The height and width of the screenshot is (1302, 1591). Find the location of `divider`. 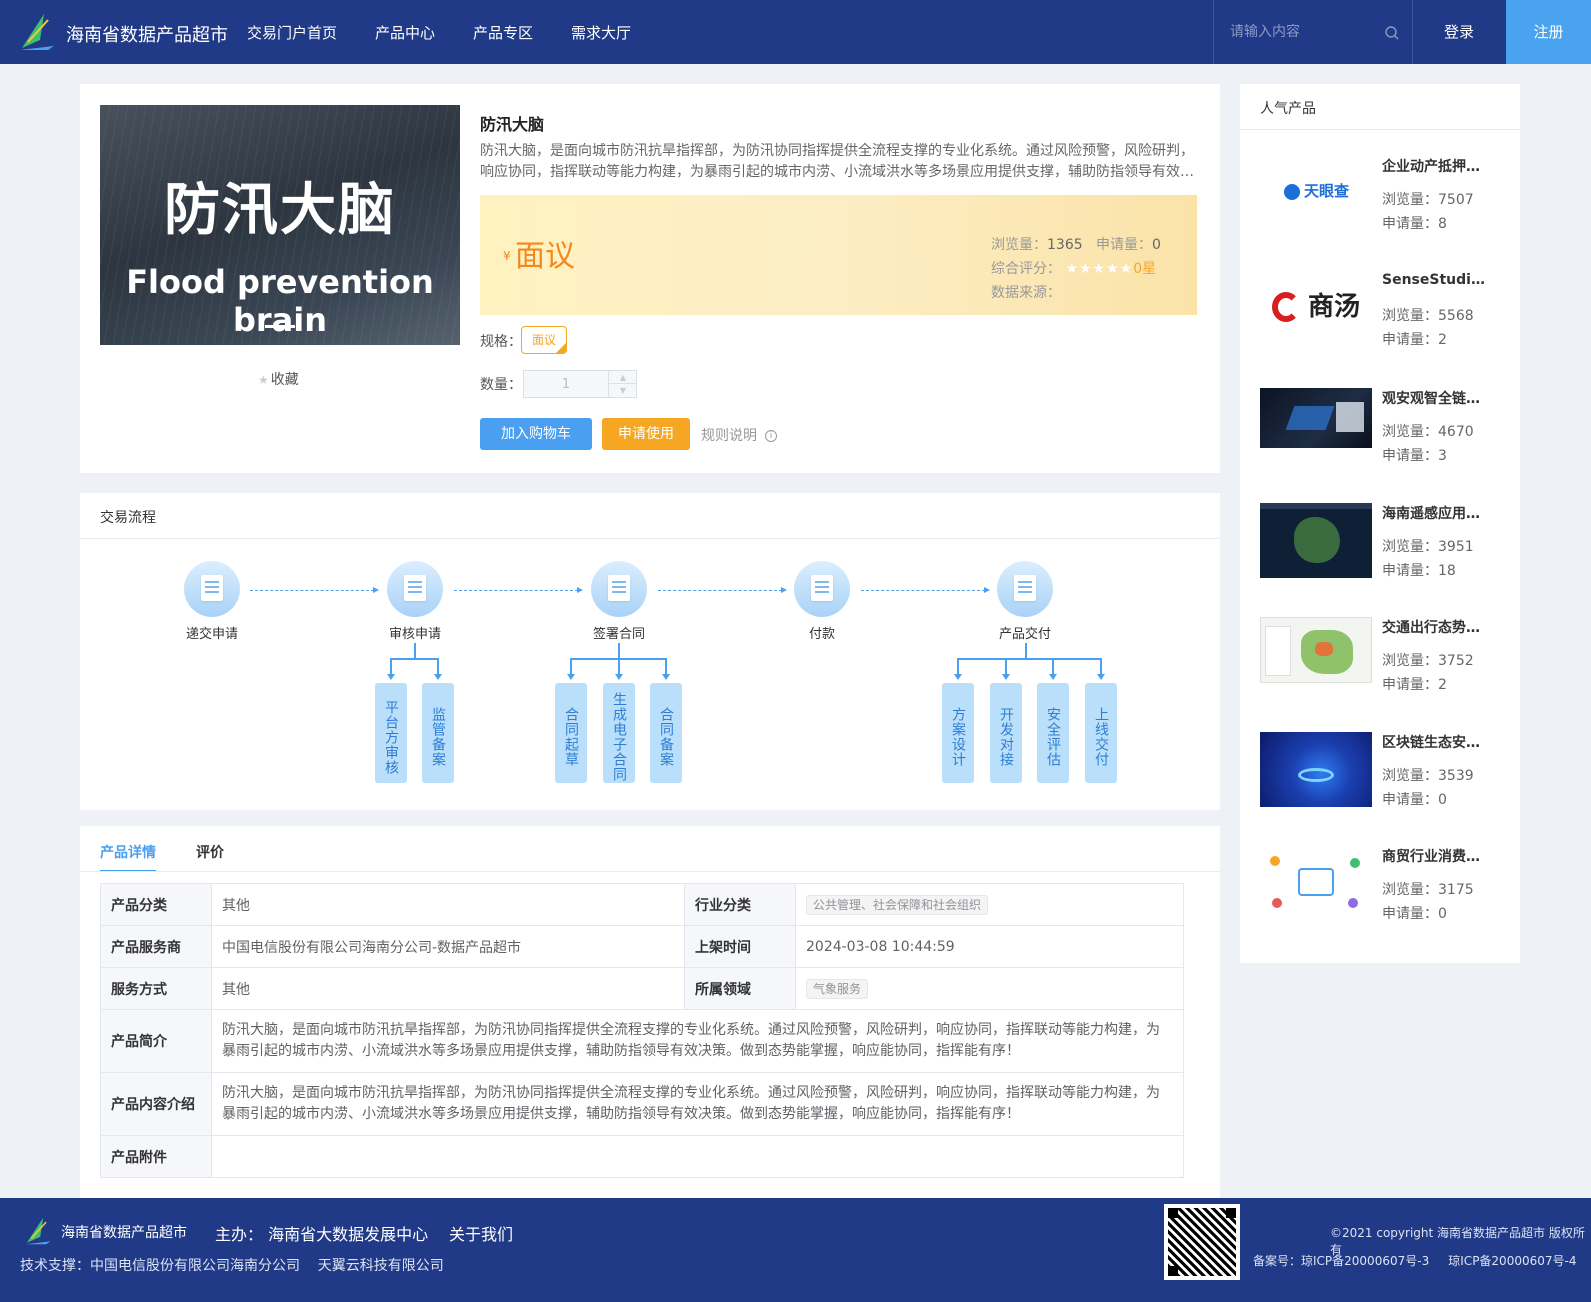

divider is located at coordinates (1380, 129).